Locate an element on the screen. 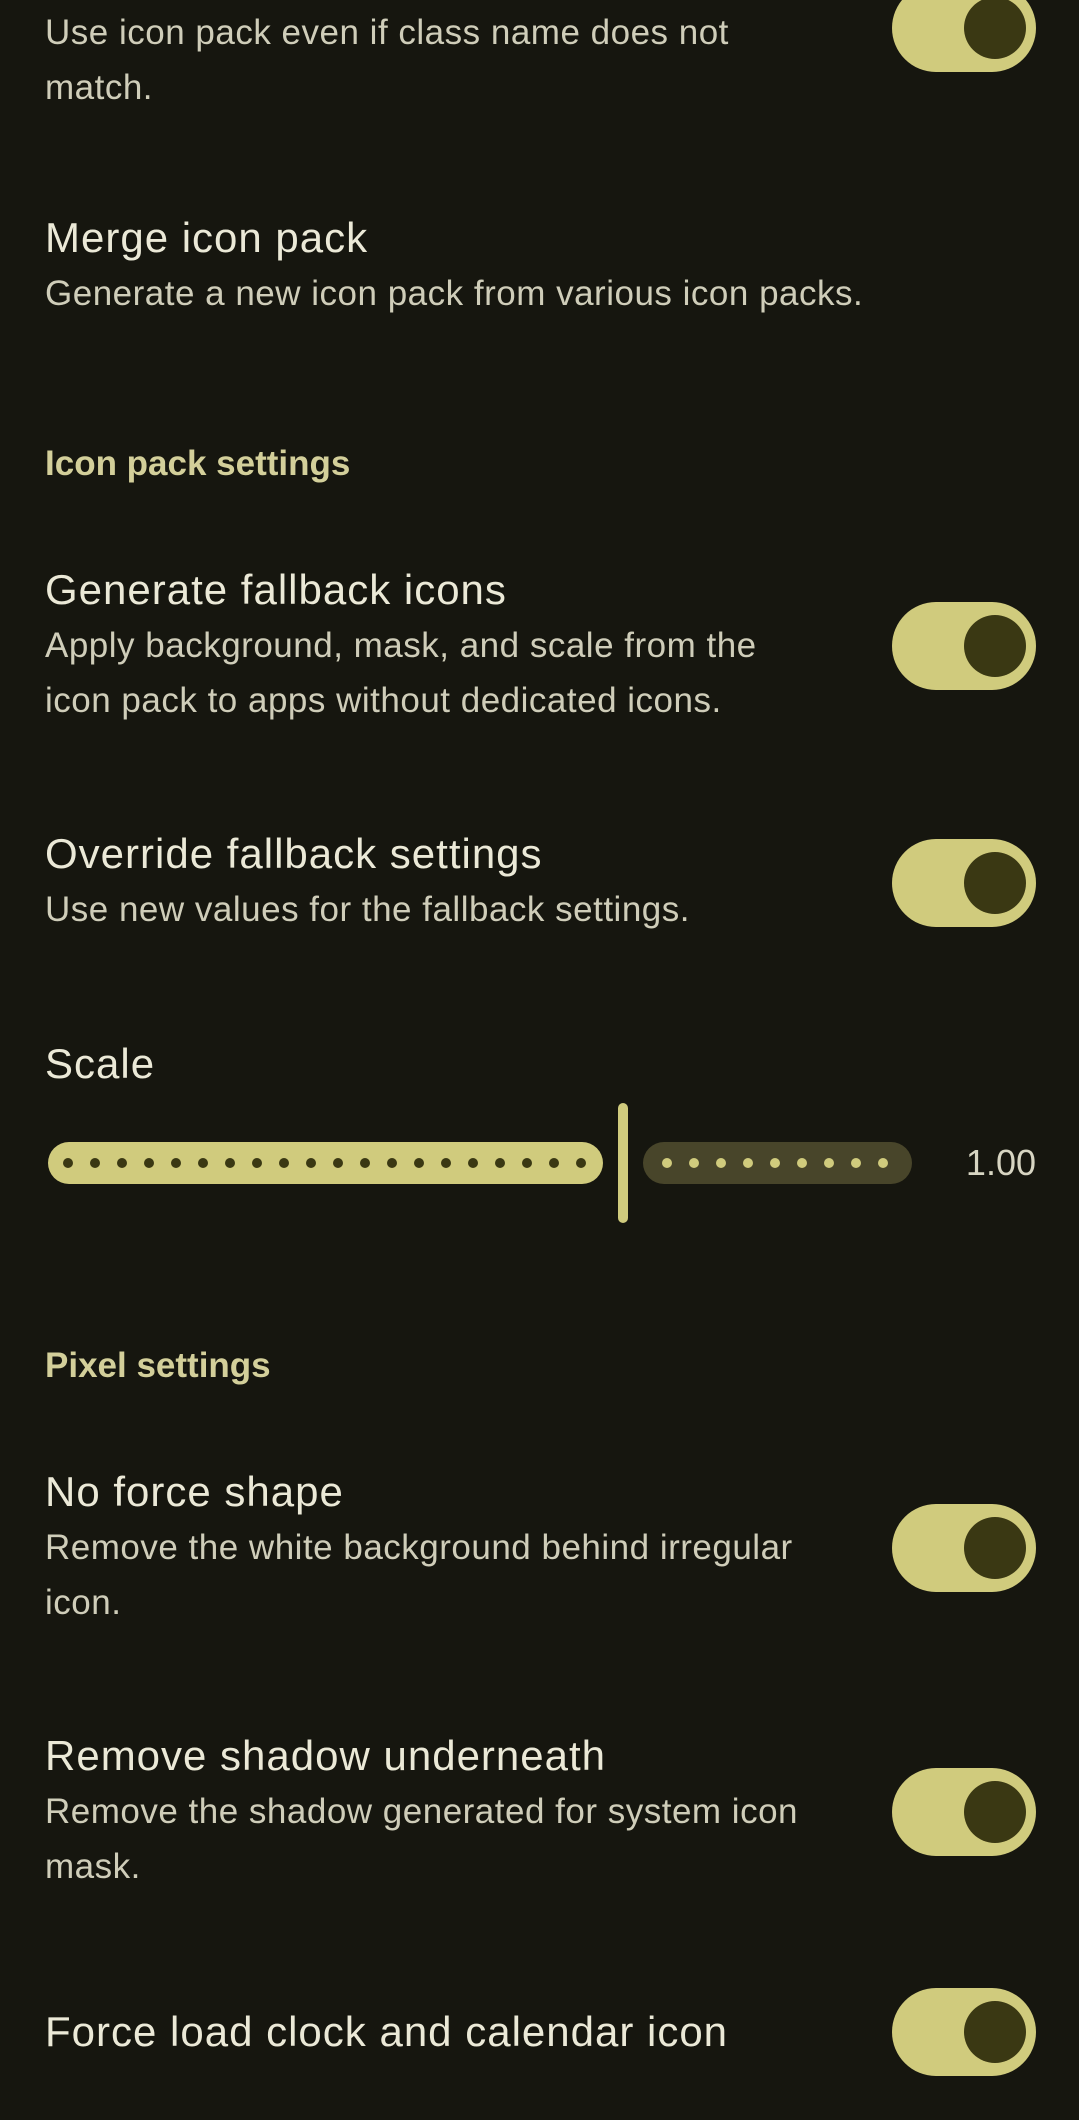 The width and height of the screenshot is (1079, 2120). section-header-icon-pack-settings: Icon pack settings is located at coordinates (198, 463).